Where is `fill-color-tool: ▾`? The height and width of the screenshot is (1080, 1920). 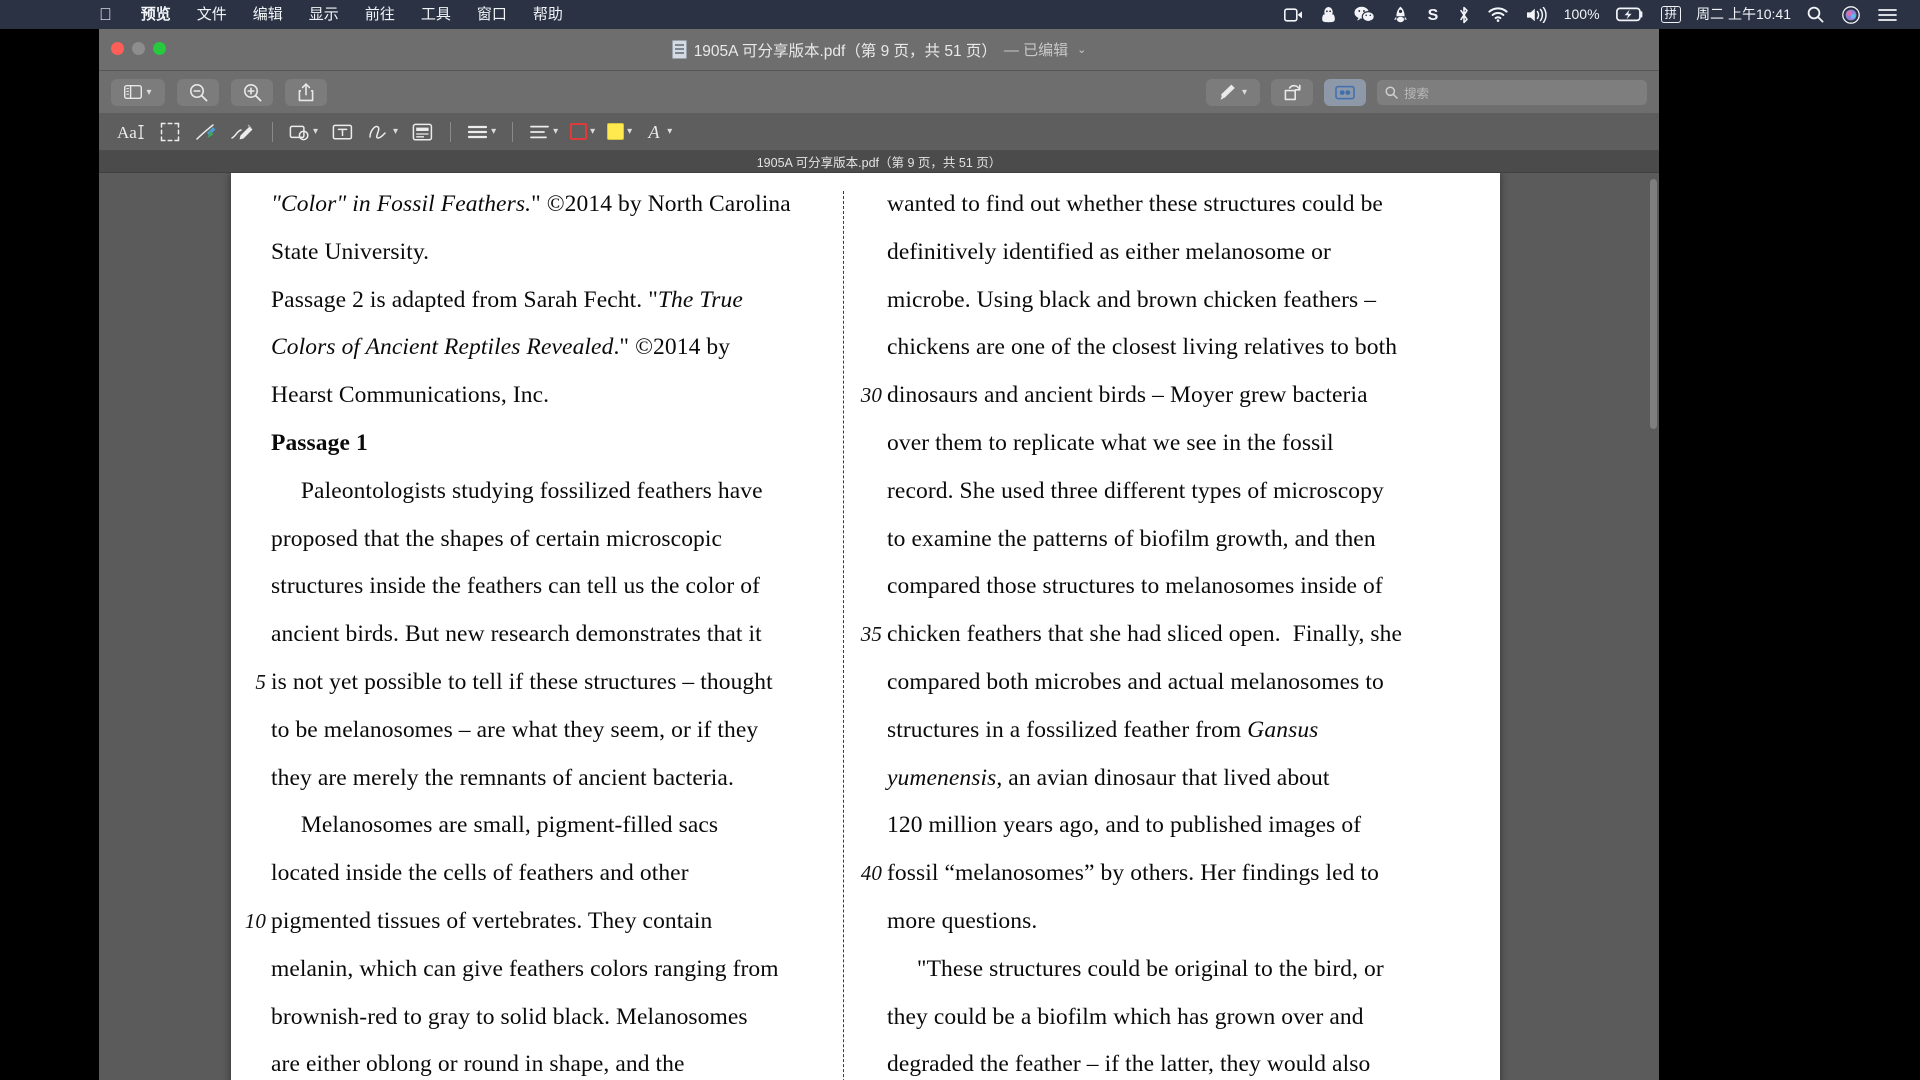 fill-color-tool: ▾ is located at coordinates (619, 132).